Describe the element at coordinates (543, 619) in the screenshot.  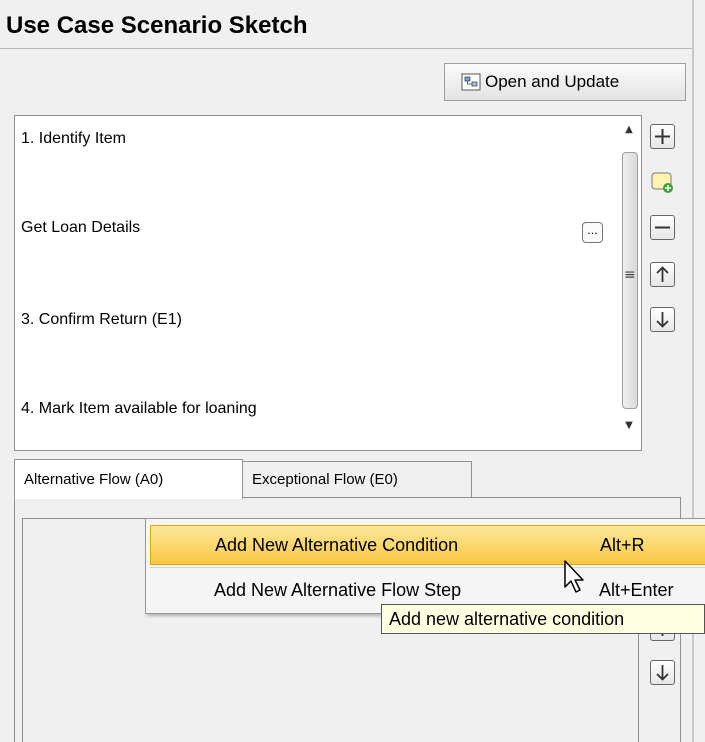
I see `tooltip: Add new alternative condition` at that location.